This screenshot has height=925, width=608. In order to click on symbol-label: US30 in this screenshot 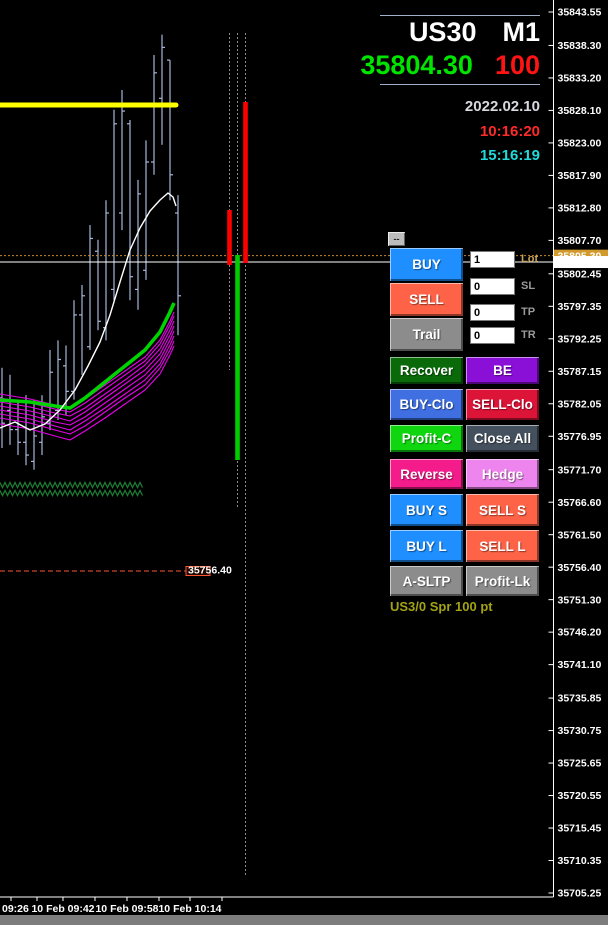, I will do `click(442, 32)`.